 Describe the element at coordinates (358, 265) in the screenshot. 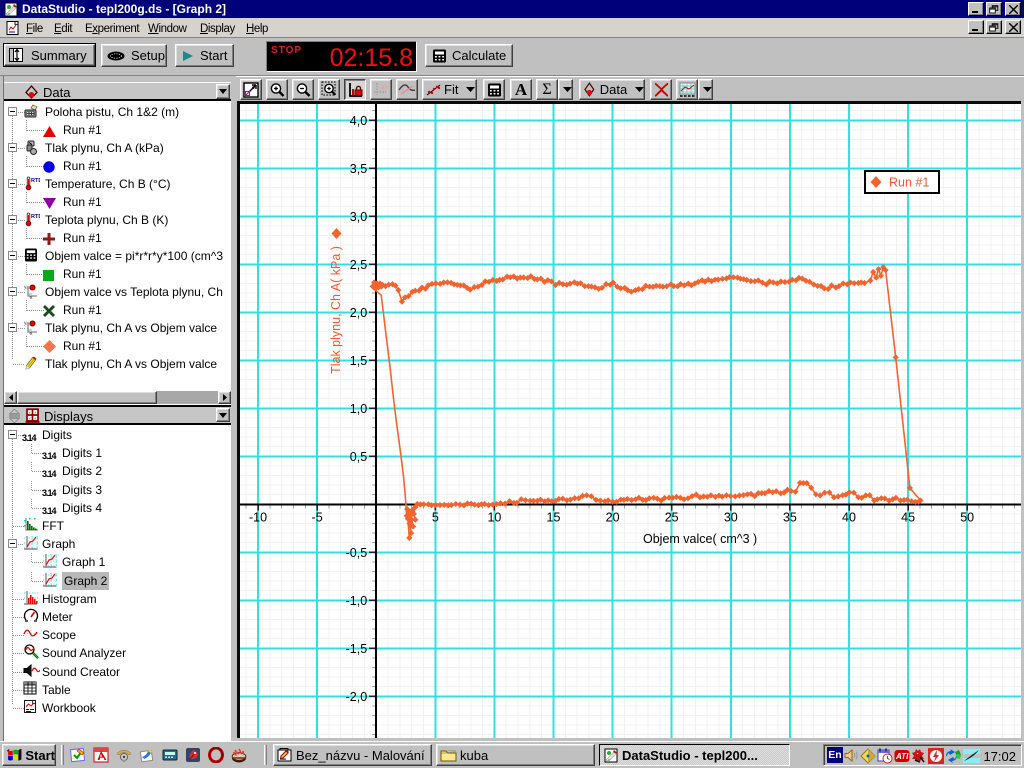

I see `svg-text: 2,5` at that location.